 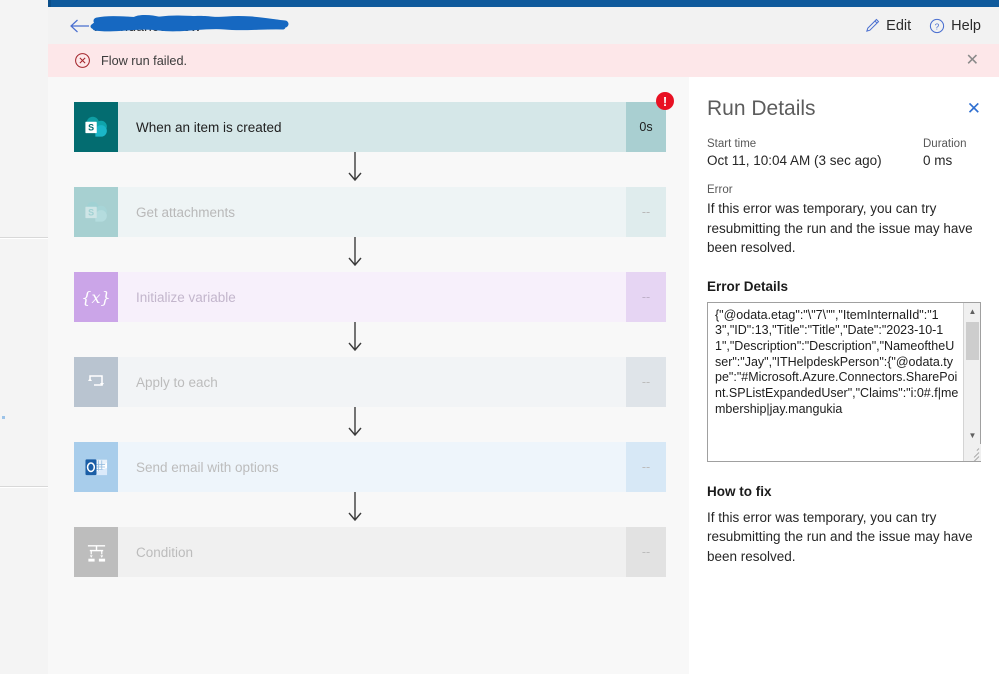 I want to click on back-arrow-icon, so click(x=79, y=25).